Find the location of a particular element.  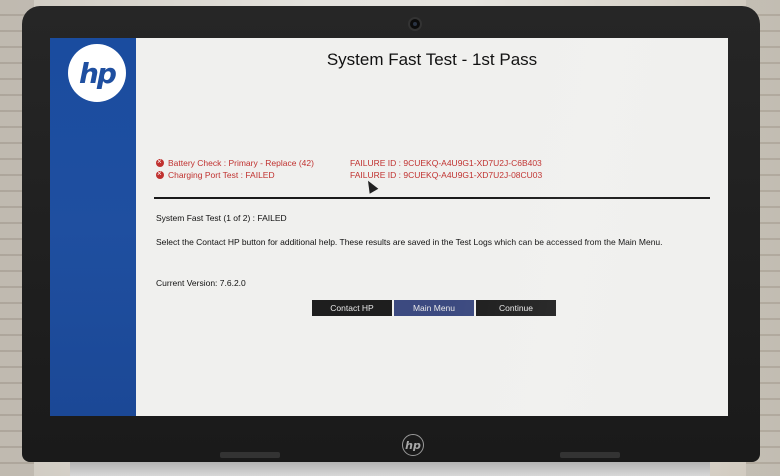

hp-logo-text: hp is located at coordinates (98, 73).